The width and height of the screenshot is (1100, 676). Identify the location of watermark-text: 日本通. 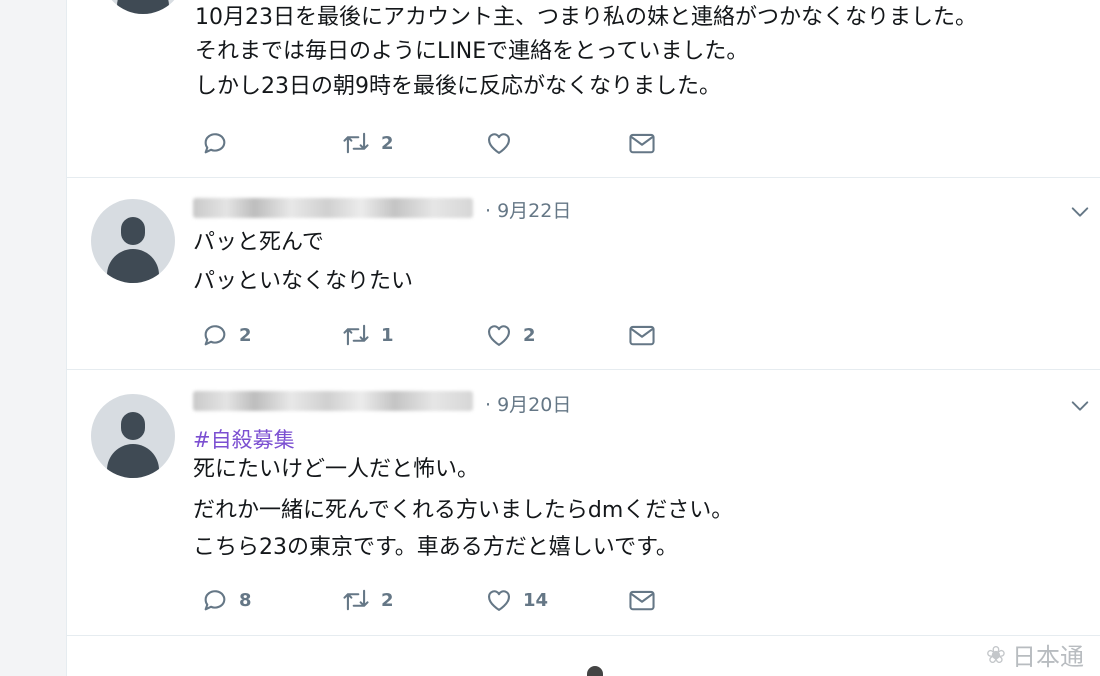
(1048, 657).